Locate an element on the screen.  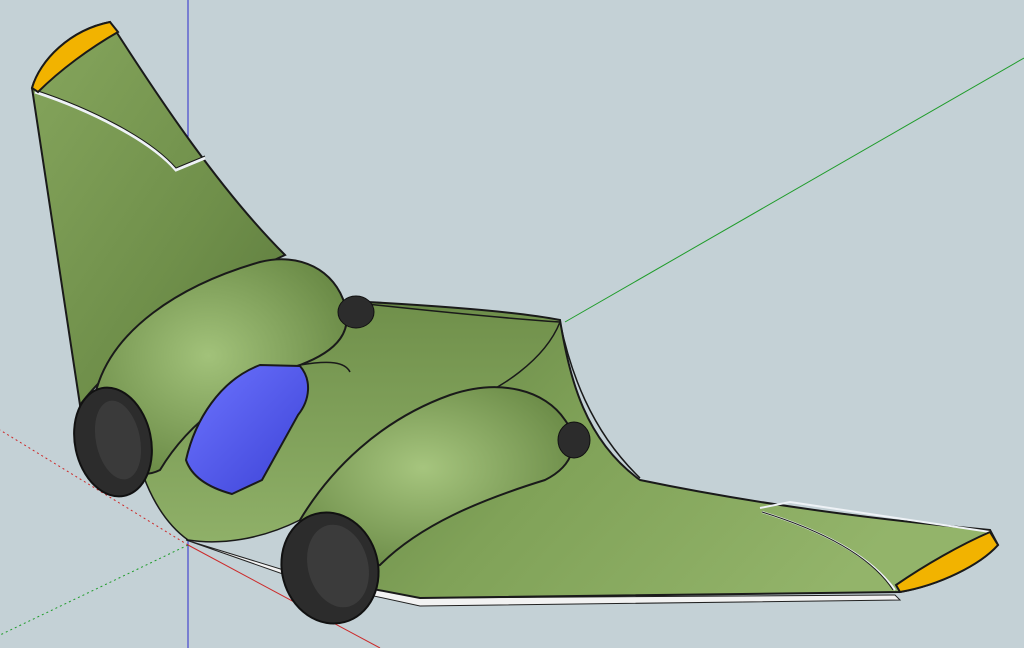
right-engine-nozzle is located at coordinates (574, 440).